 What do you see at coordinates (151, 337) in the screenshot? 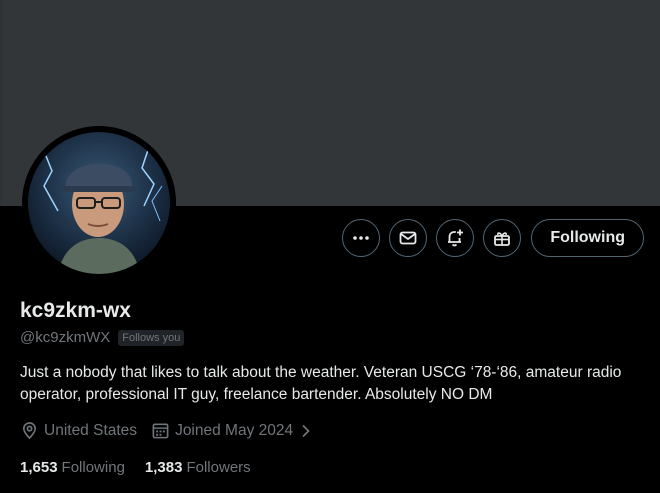
I see `follows-you-badge: Follows you` at bounding box center [151, 337].